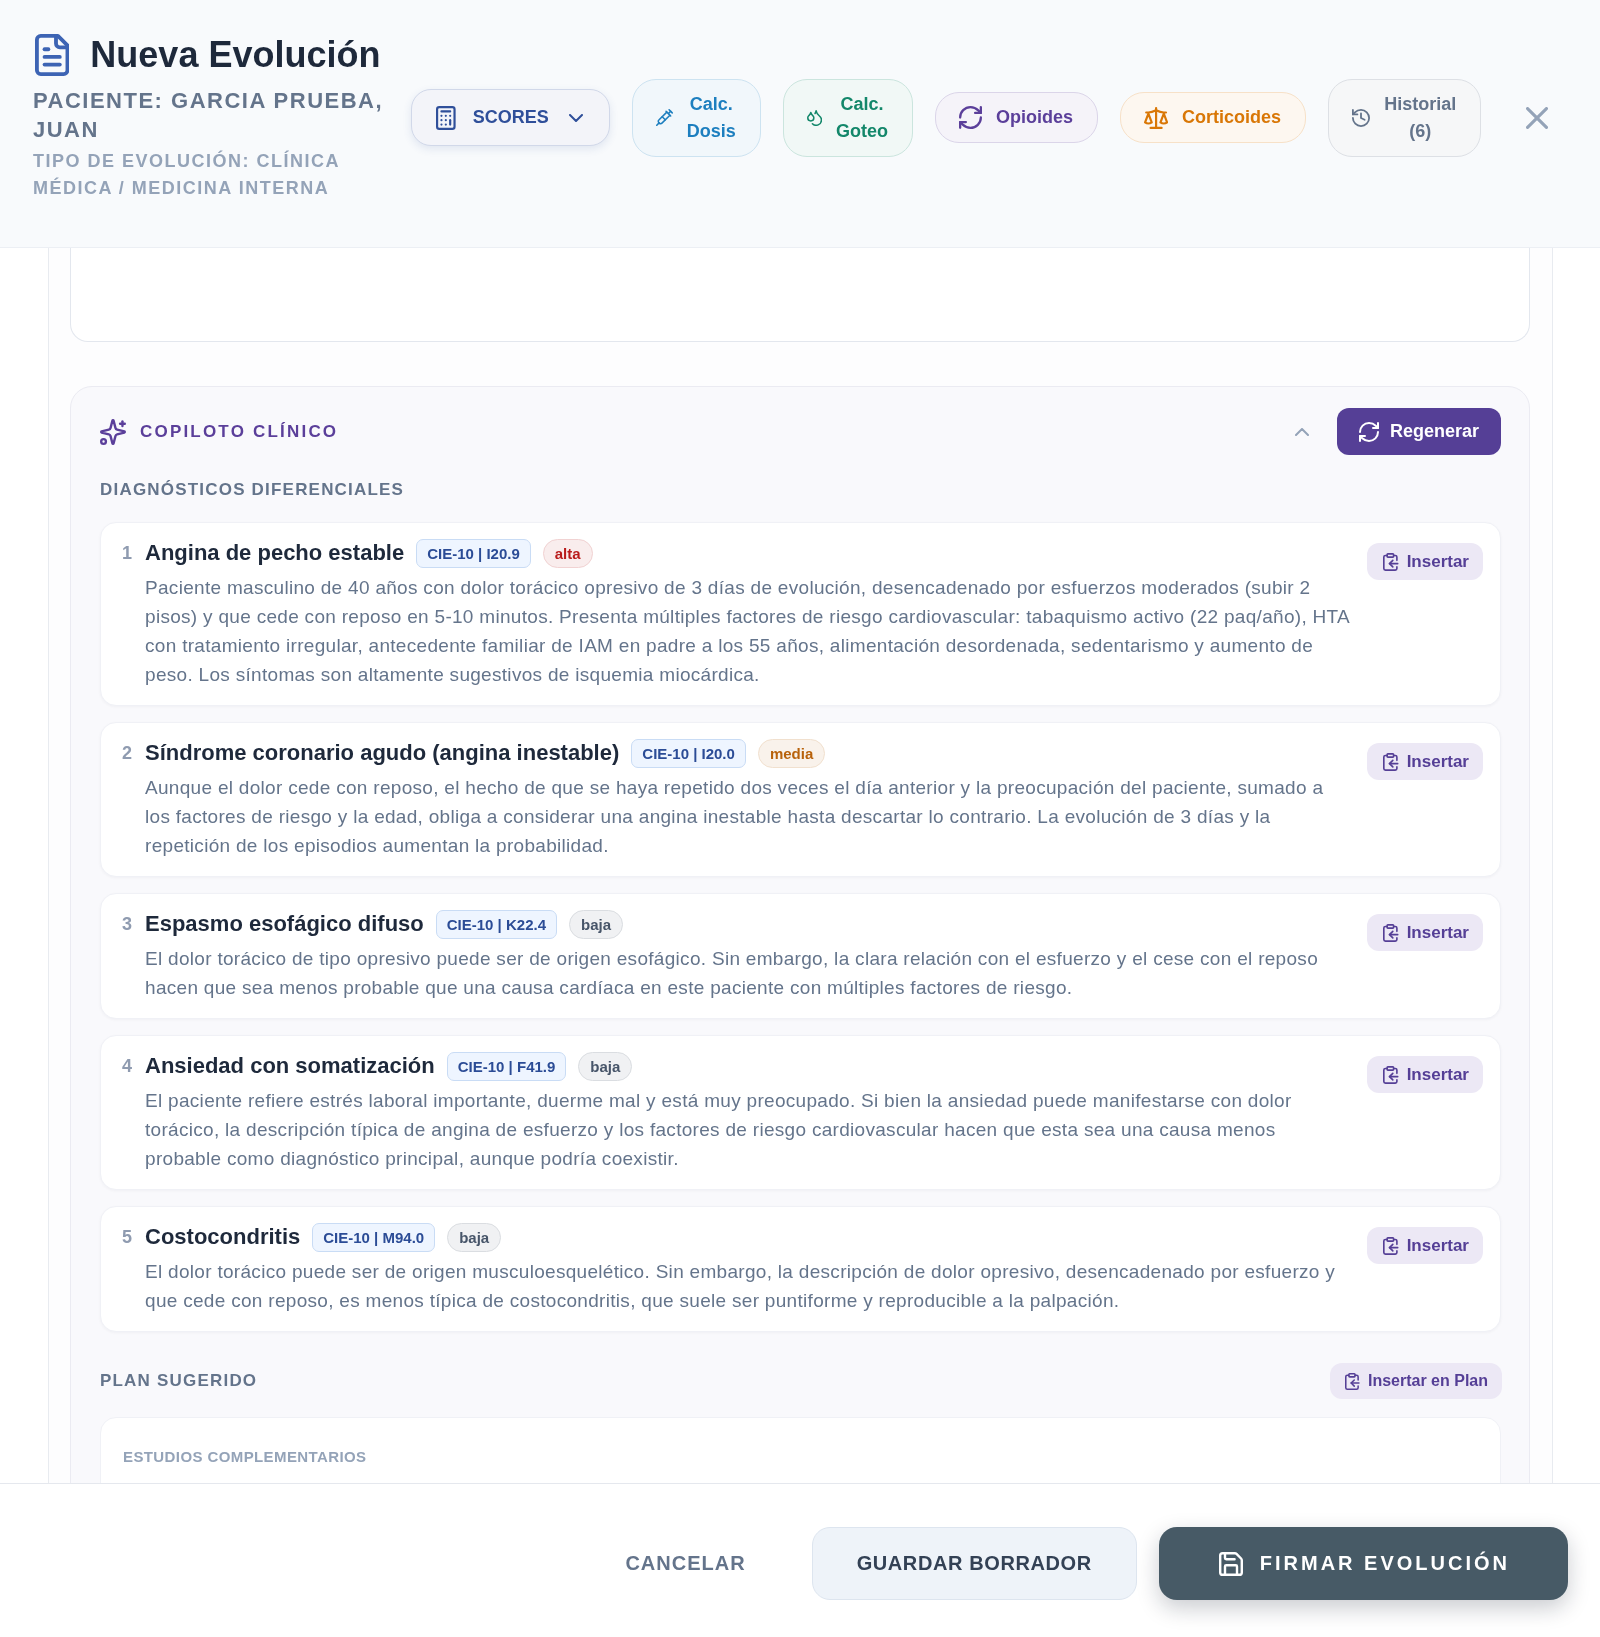 The width and height of the screenshot is (1600, 1637). What do you see at coordinates (382, 753) in the screenshot?
I see `diagnosis-title: Síndrome coronario agudo (angina inestable)` at bounding box center [382, 753].